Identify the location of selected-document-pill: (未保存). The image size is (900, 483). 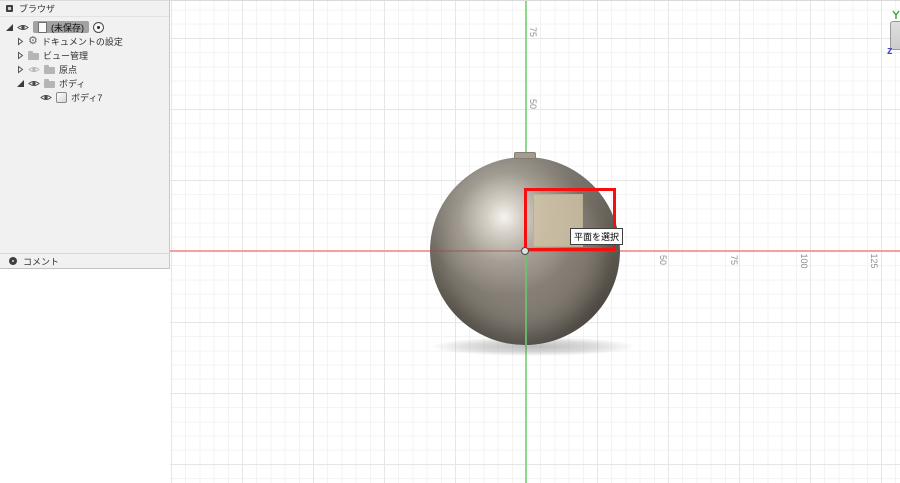
(61, 27).